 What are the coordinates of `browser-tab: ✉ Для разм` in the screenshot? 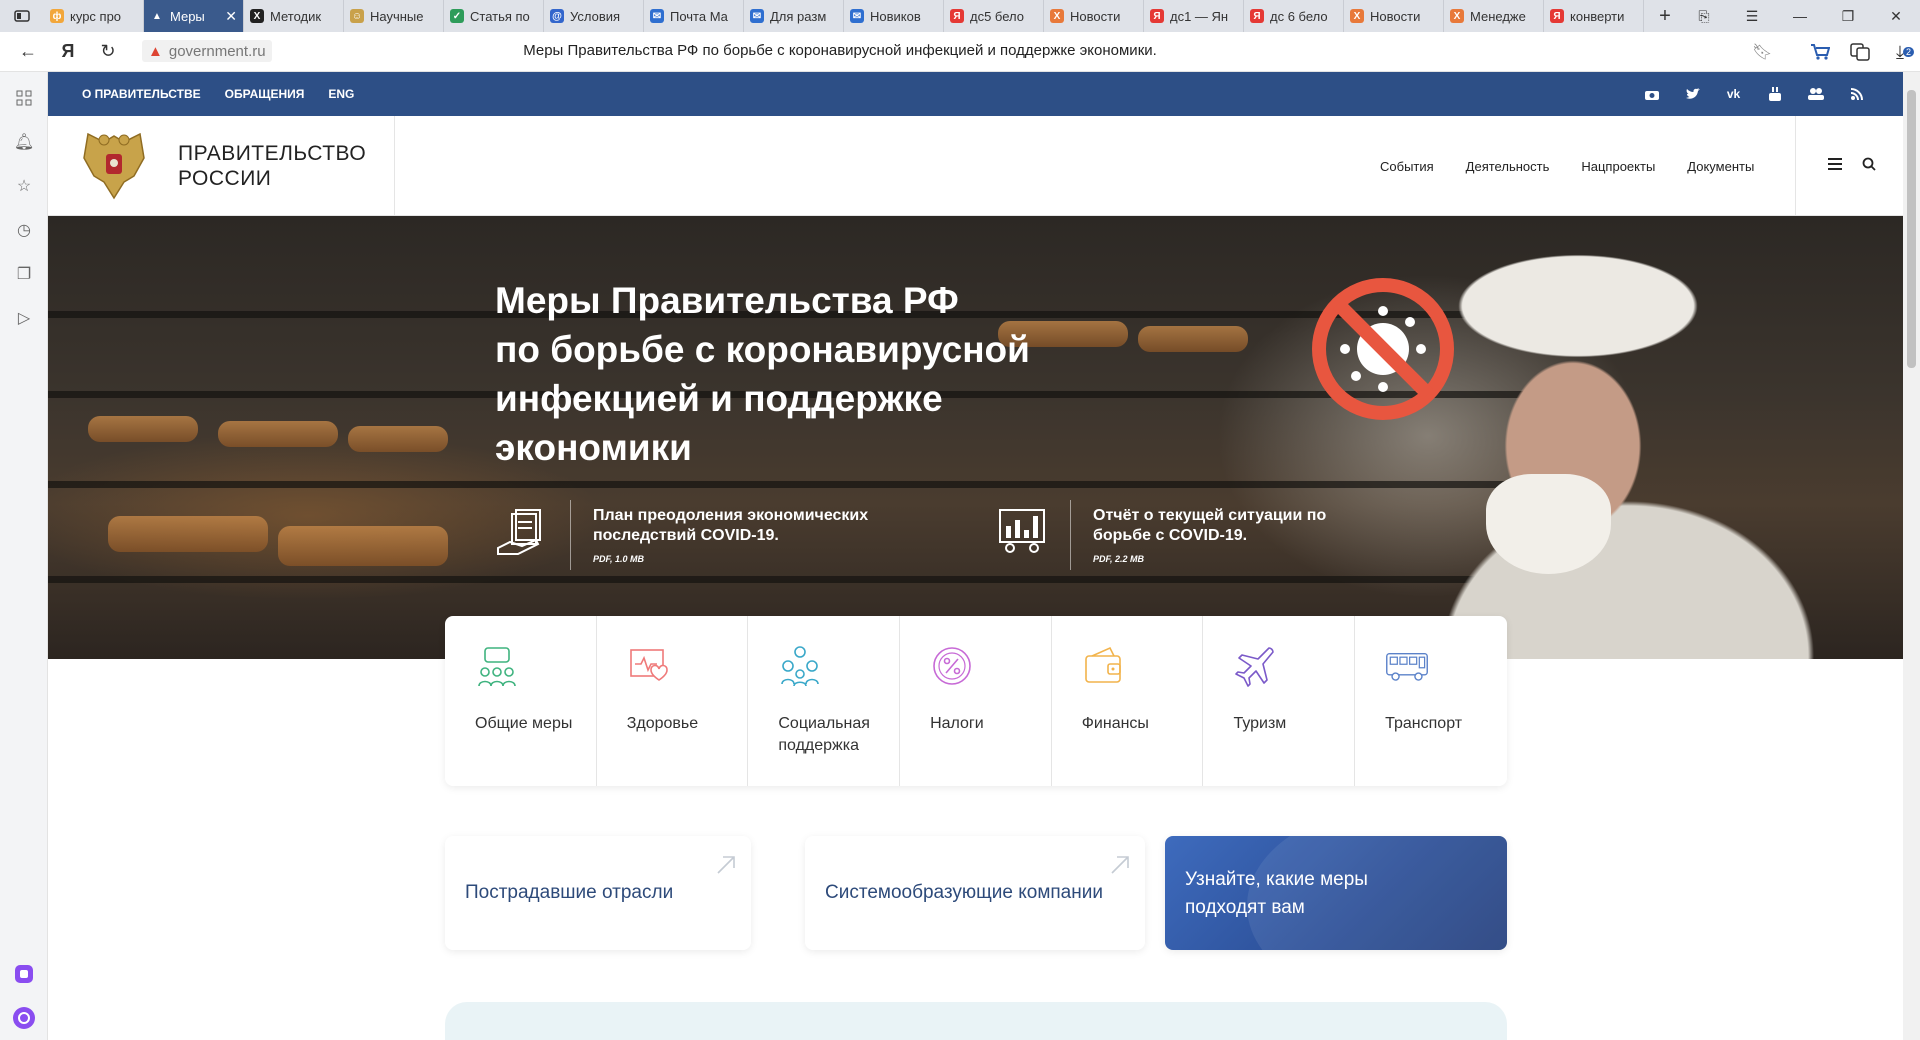 It's located at (794, 16).